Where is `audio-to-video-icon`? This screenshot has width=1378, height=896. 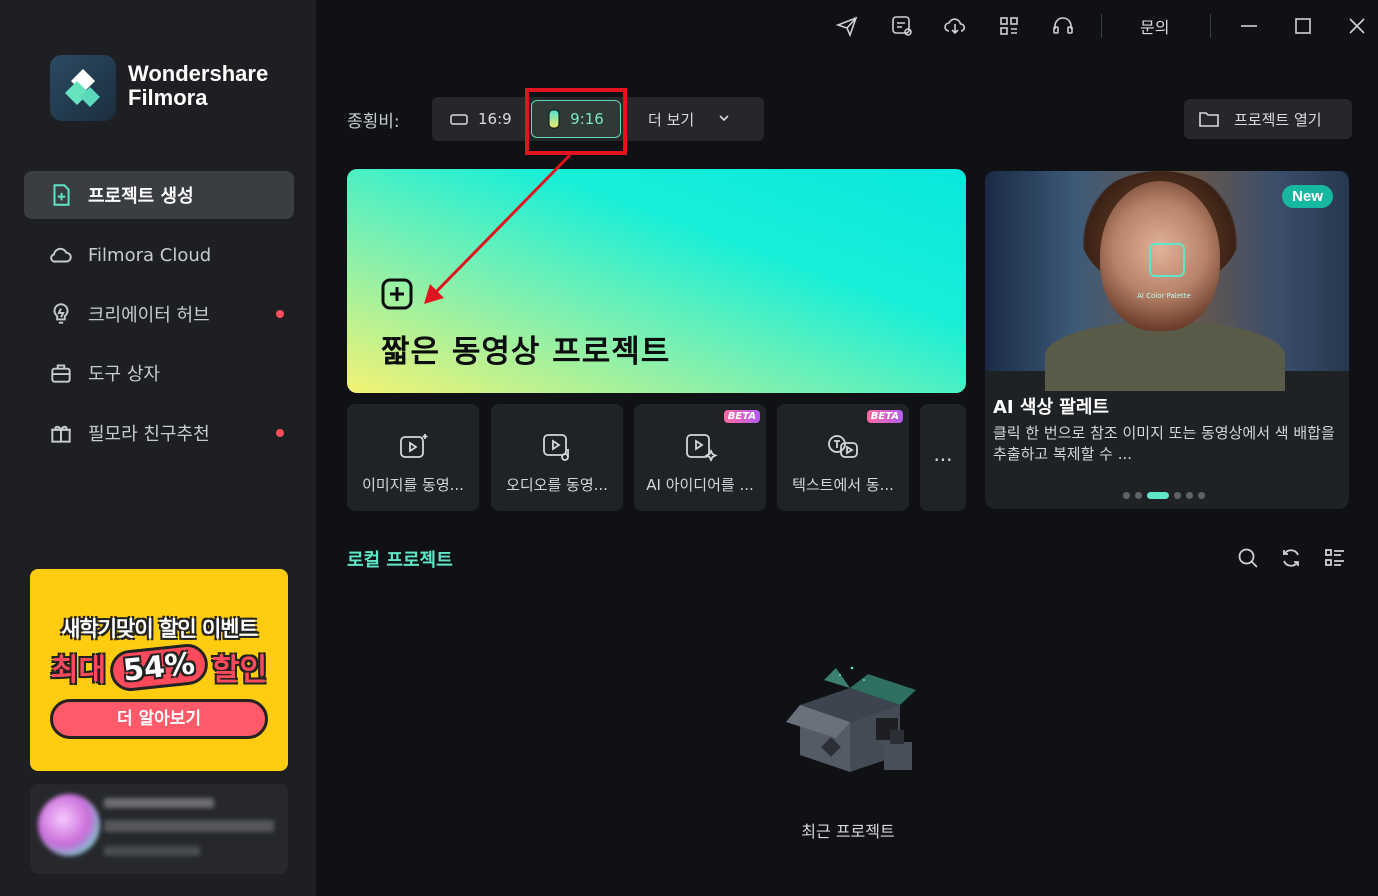
audio-to-video-icon is located at coordinates (556, 447).